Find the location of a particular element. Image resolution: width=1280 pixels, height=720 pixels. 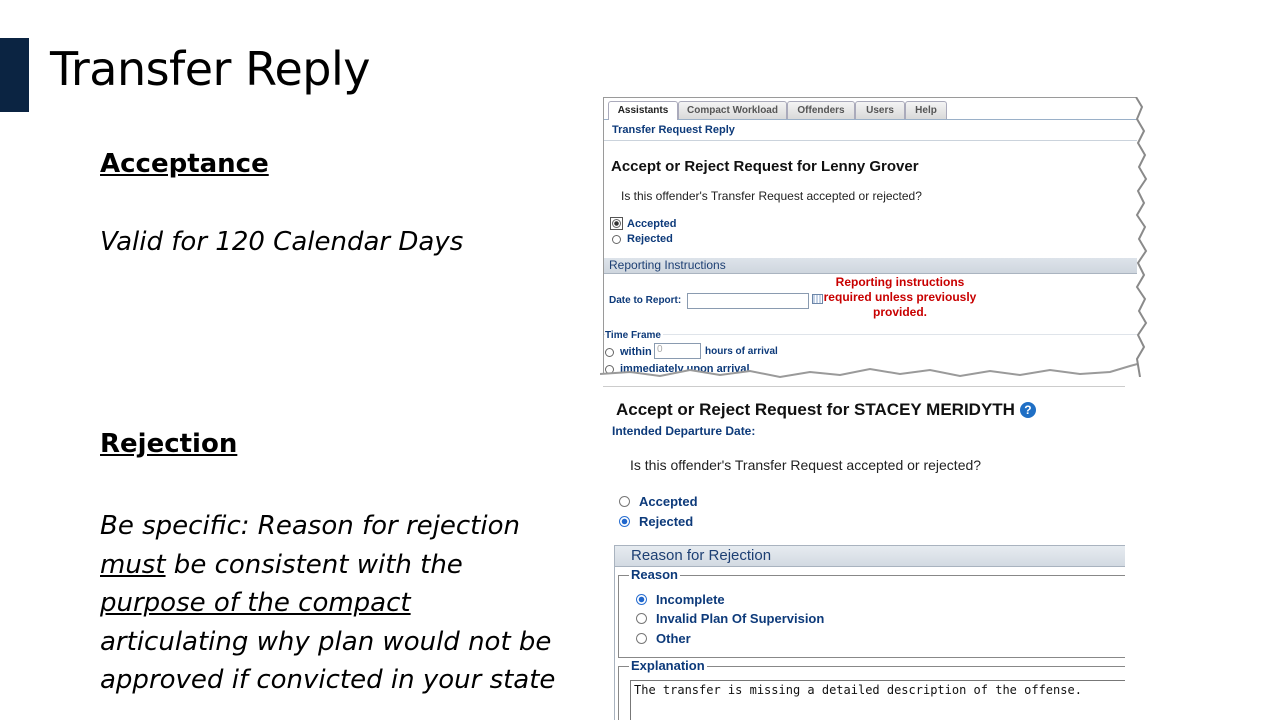

date-to-report-label: Date to Report: is located at coordinates (645, 300).